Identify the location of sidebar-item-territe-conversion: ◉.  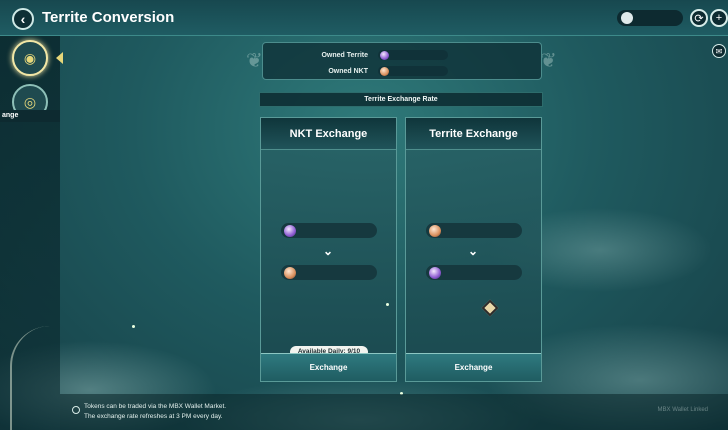
(30, 58).